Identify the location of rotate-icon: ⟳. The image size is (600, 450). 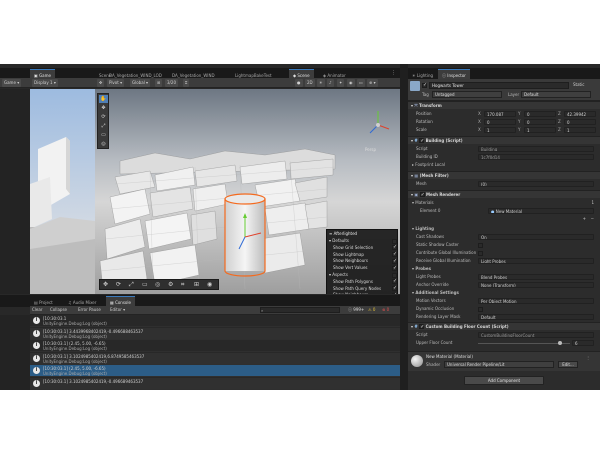
(118, 284).